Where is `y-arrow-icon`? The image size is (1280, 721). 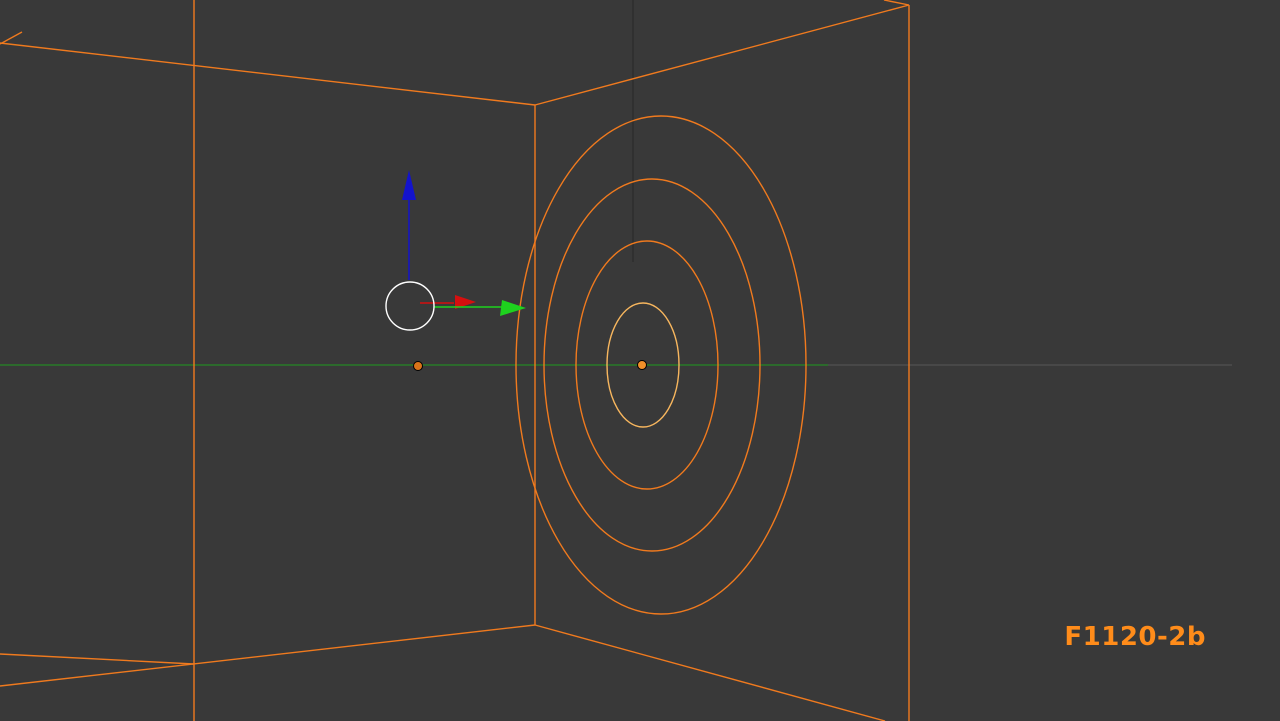 y-arrow-icon is located at coordinates (513, 308).